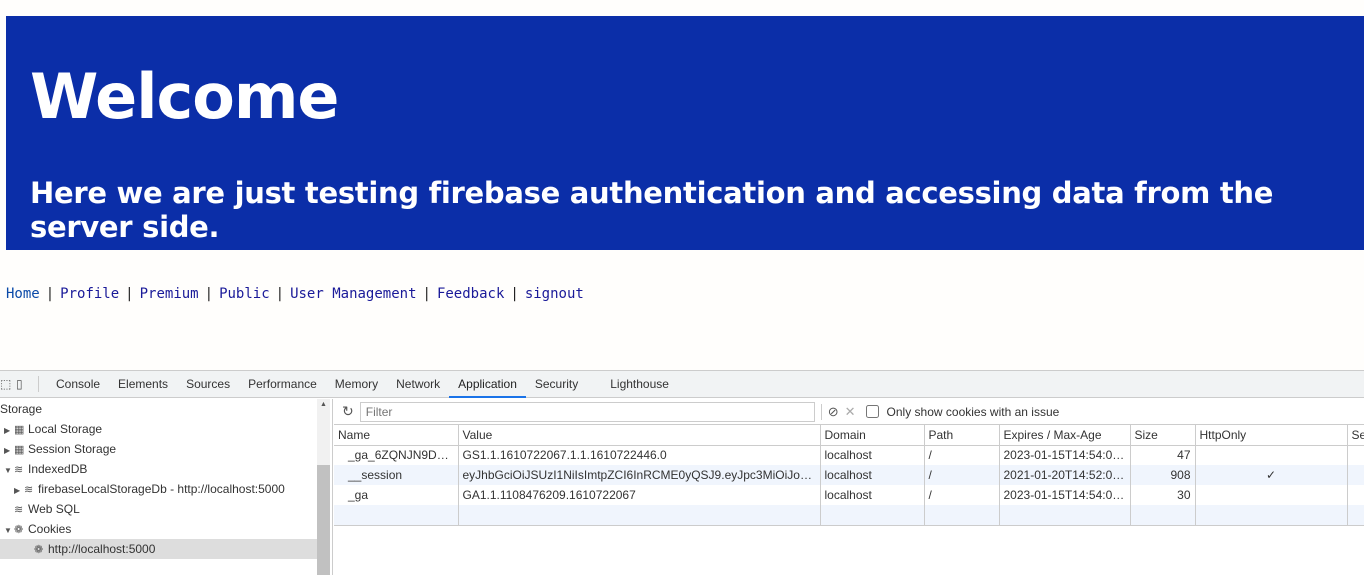 The image size is (1364, 575). I want to click on refresh-icon: ↻, so click(348, 411).